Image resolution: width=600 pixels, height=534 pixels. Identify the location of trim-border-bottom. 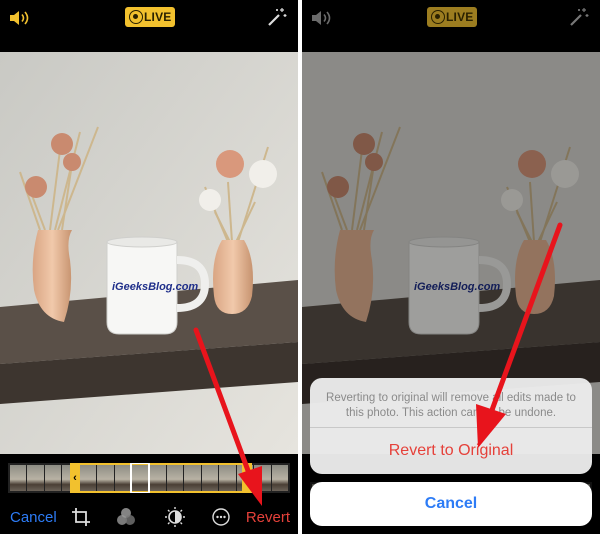
(161, 492).